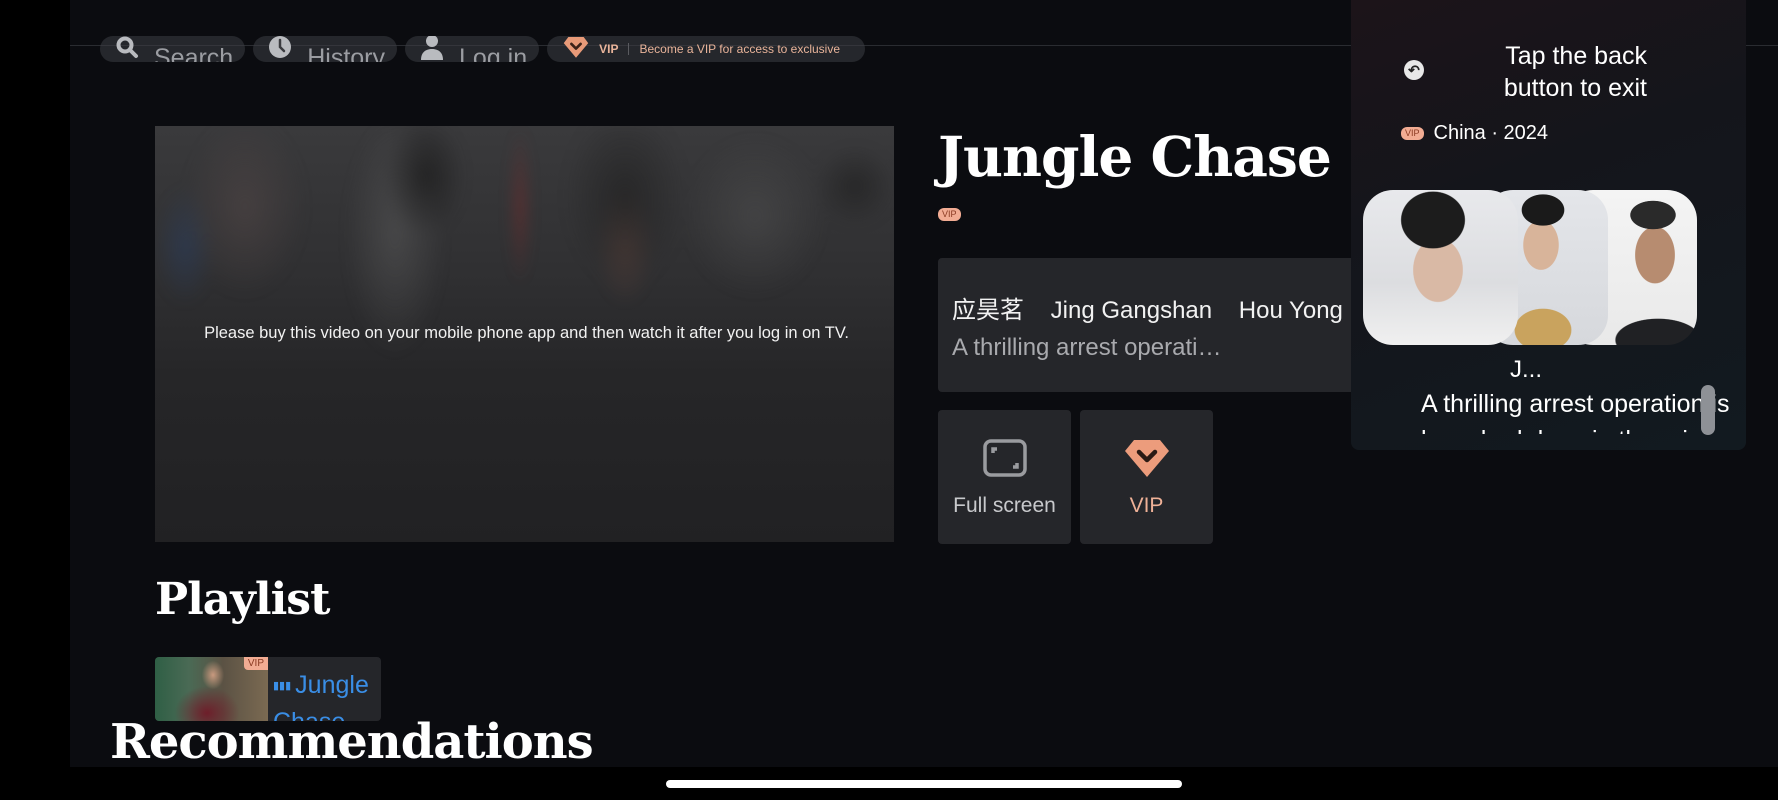 This screenshot has height=800, width=1778. What do you see at coordinates (211, 689) in the screenshot?
I see `episode-thumbnail: VIP` at bounding box center [211, 689].